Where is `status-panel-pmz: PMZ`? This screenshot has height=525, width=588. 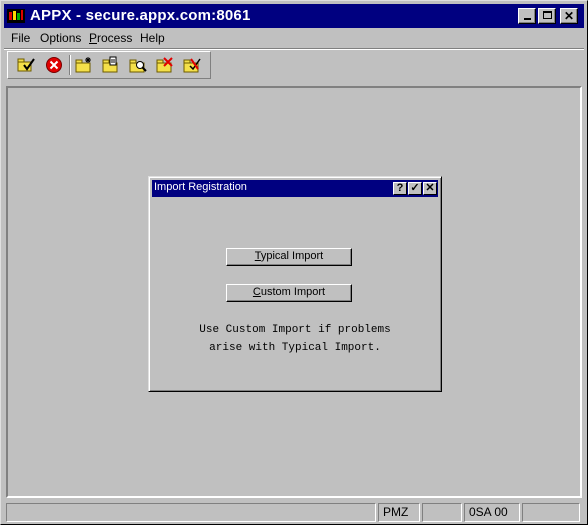 status-panel-pmz: PMZ is located at coordinates (399, 512).